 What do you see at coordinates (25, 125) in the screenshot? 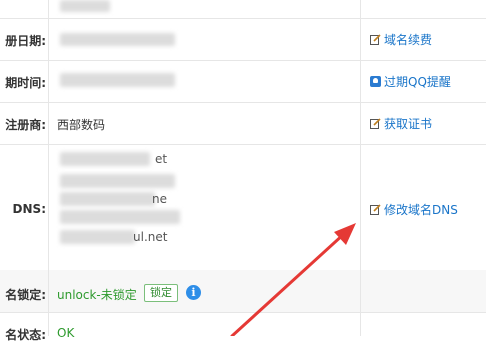
I see `registrar-label: 注册商:` at bounding box center [25, 125].